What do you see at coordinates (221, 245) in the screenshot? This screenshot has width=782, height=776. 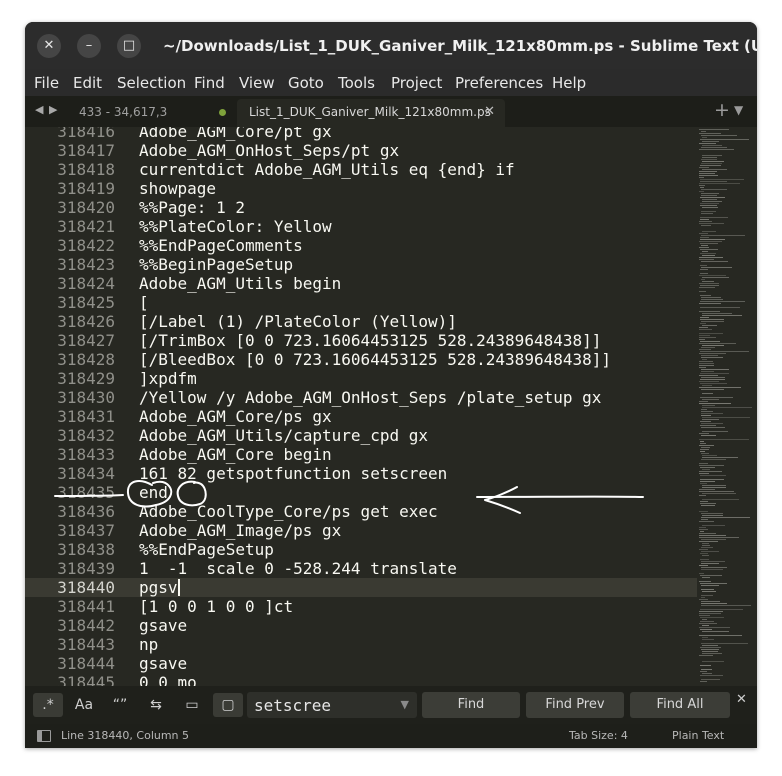 I see `line-text: %%EndPageComments` at bounding box center [221, 245].